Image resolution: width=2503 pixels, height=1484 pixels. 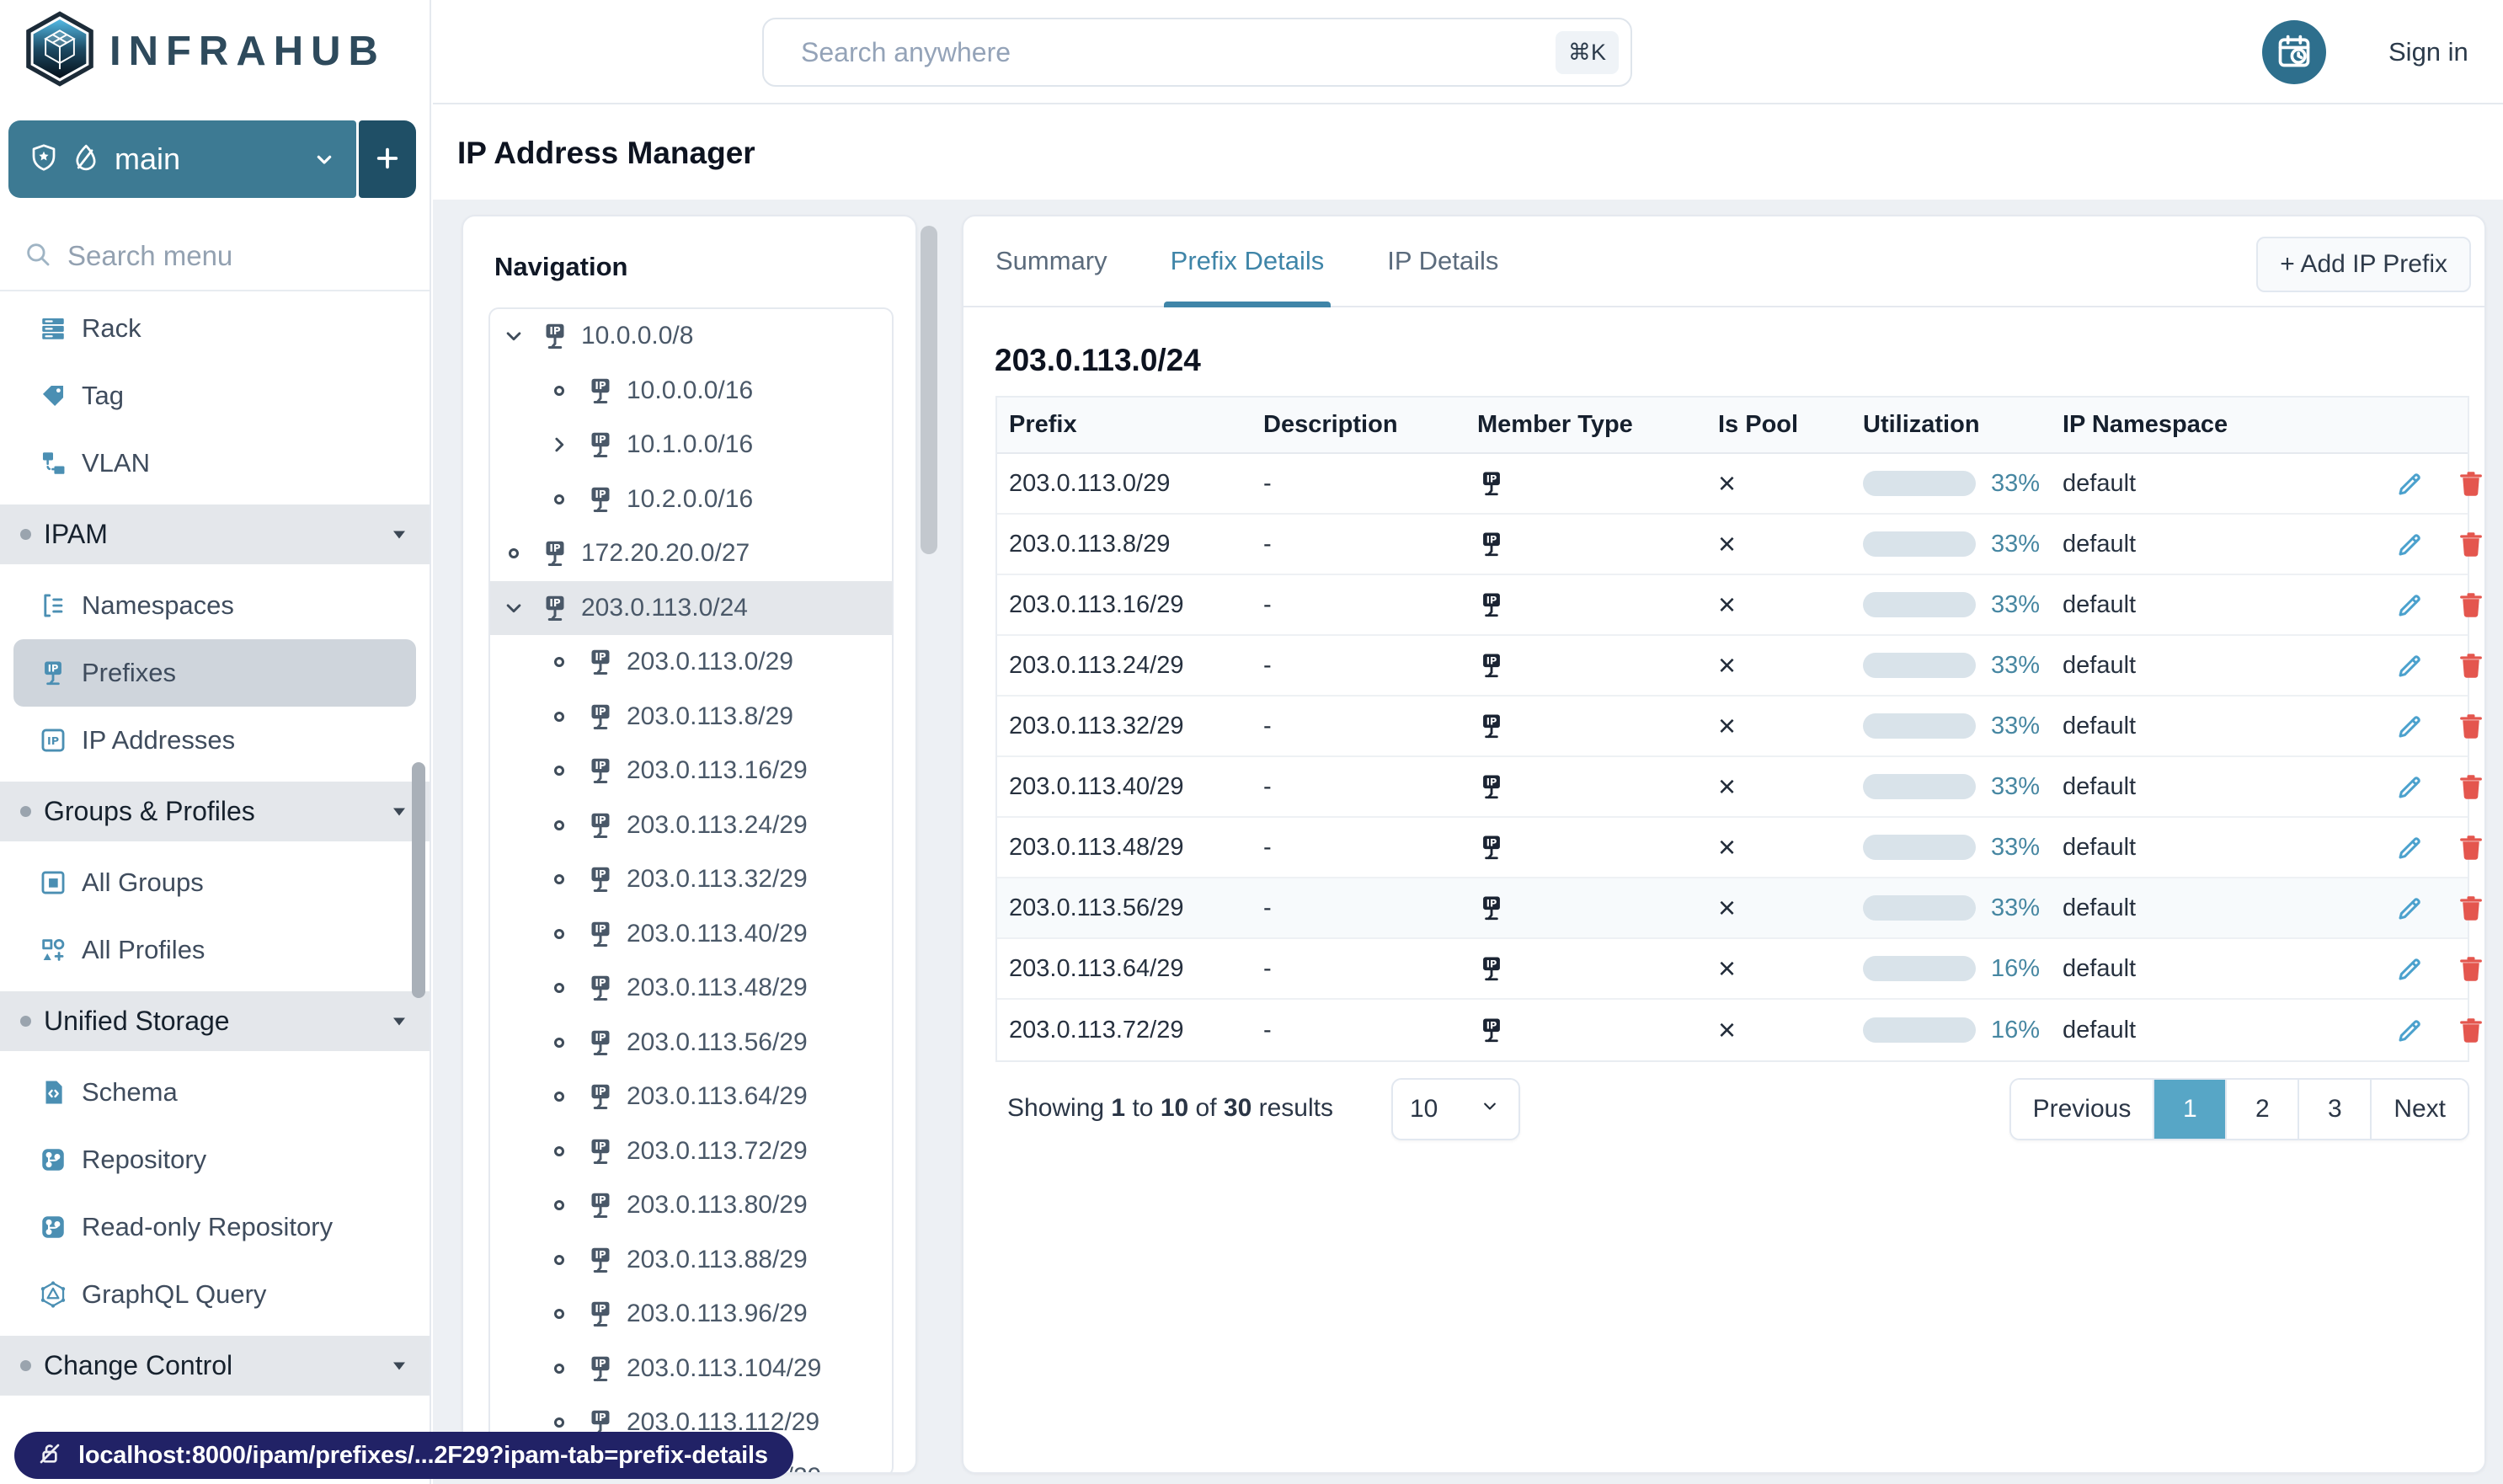 I want to click on navigation-scrollbar, so click(x=929, y=390).